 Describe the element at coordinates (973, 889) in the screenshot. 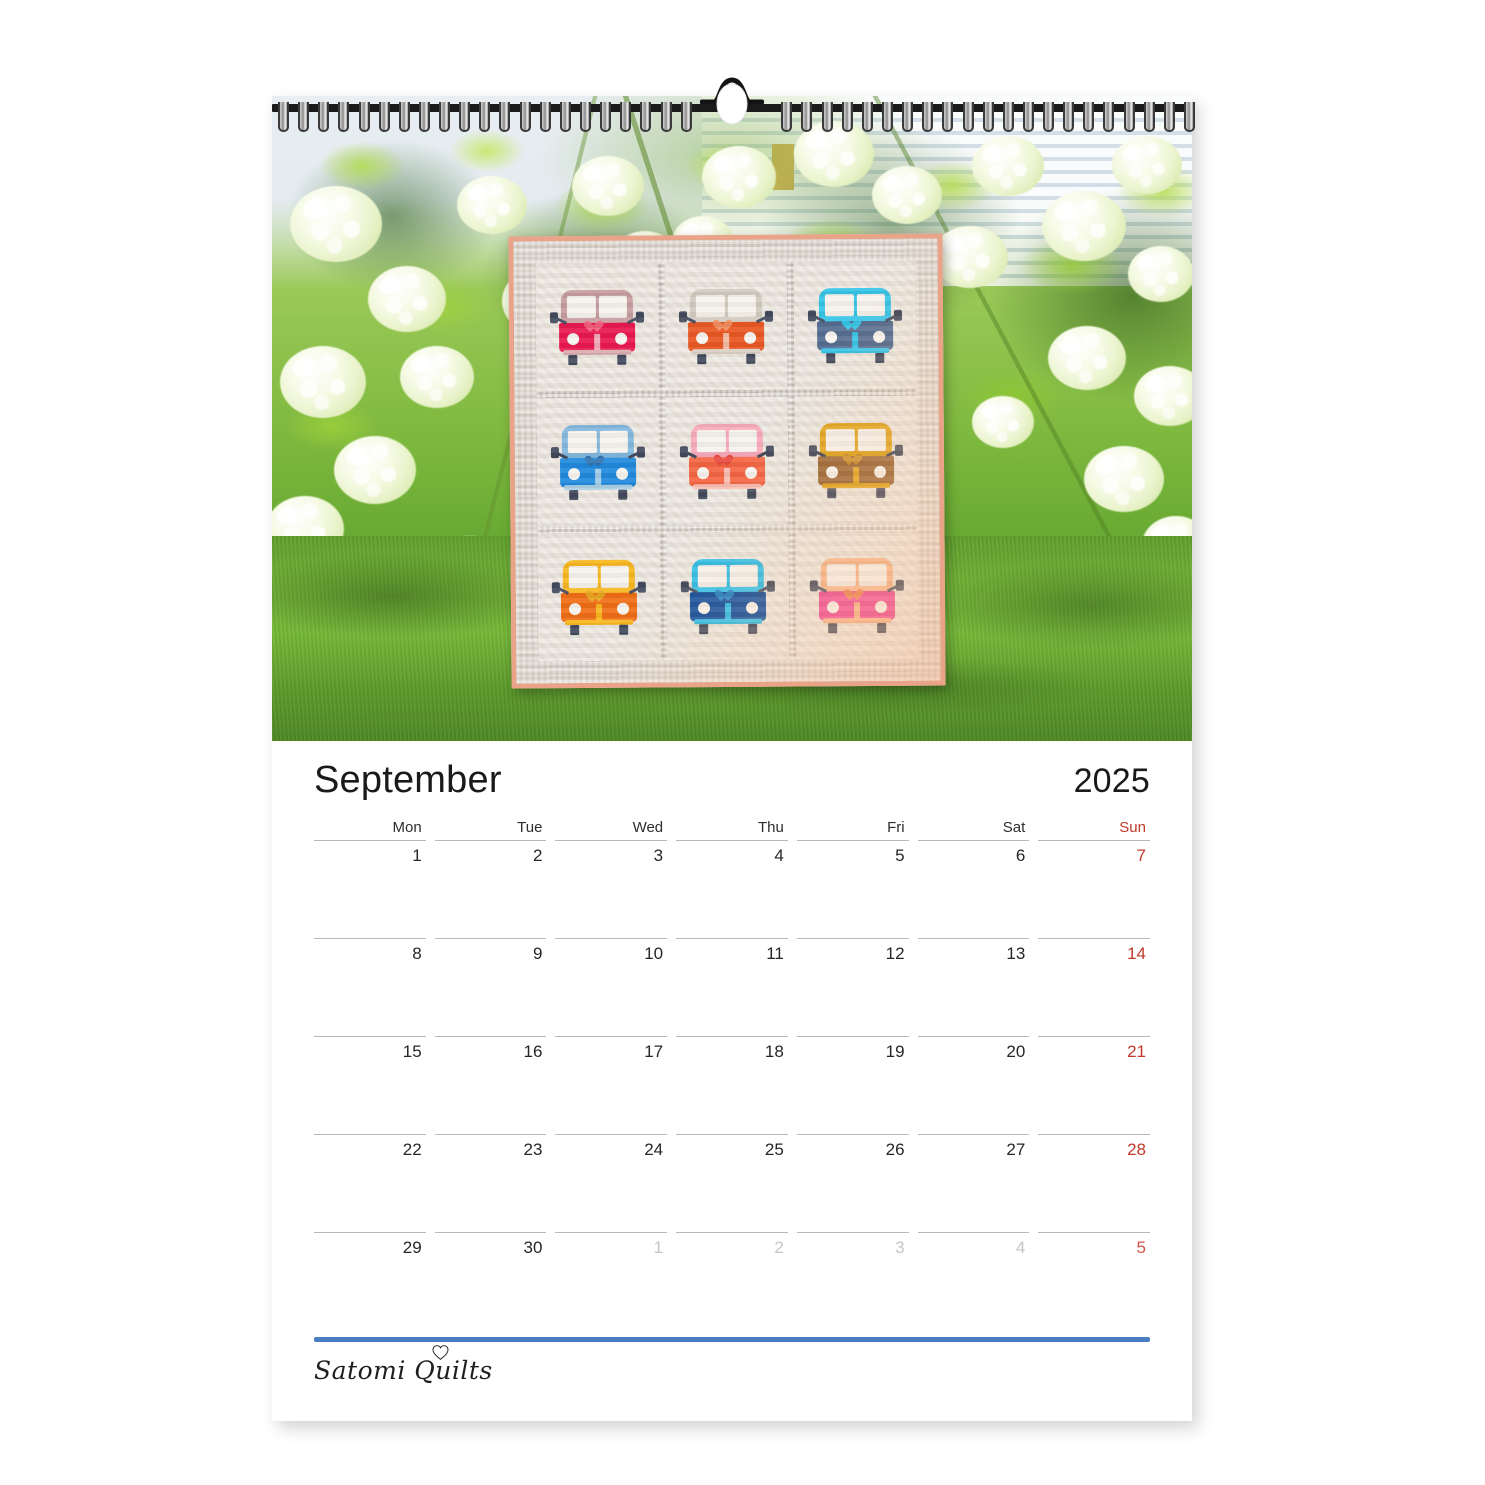

I see `day-cell: 6` at that location.